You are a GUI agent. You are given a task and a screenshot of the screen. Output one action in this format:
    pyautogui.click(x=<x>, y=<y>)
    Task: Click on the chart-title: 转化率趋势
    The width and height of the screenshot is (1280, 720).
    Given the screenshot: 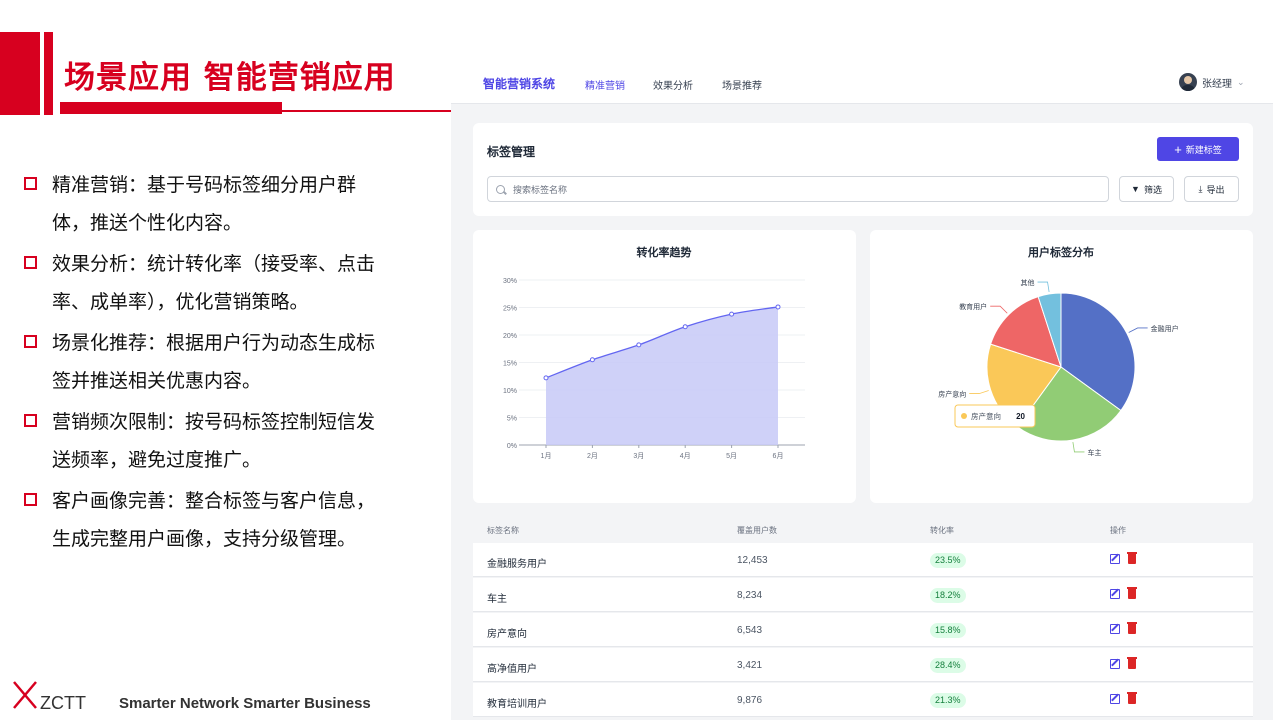 What is the action you would take?
    pyautogui.click(x=664, y=252)
    